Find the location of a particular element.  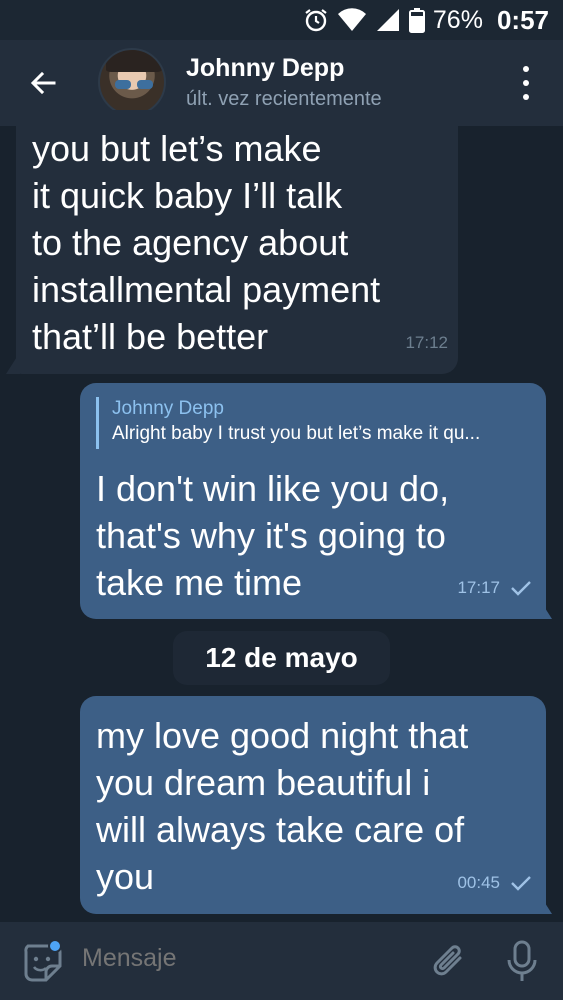

notification-dot is located at coordinates (55, 946).